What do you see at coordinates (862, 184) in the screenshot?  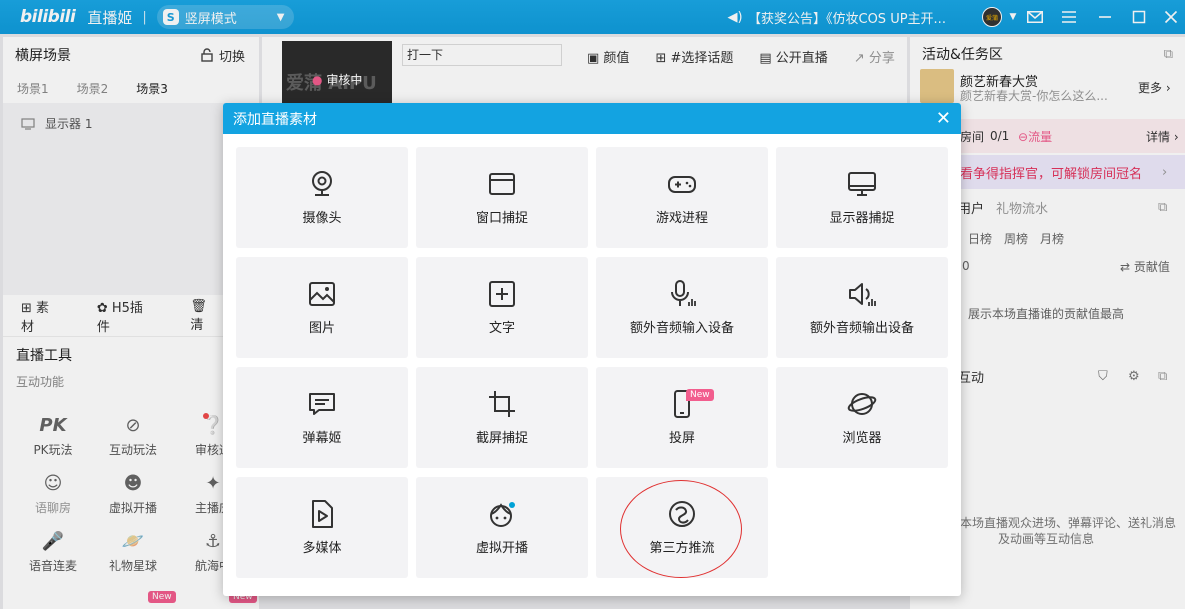 I see `monitor-icon` at bounding box center [862, 184].